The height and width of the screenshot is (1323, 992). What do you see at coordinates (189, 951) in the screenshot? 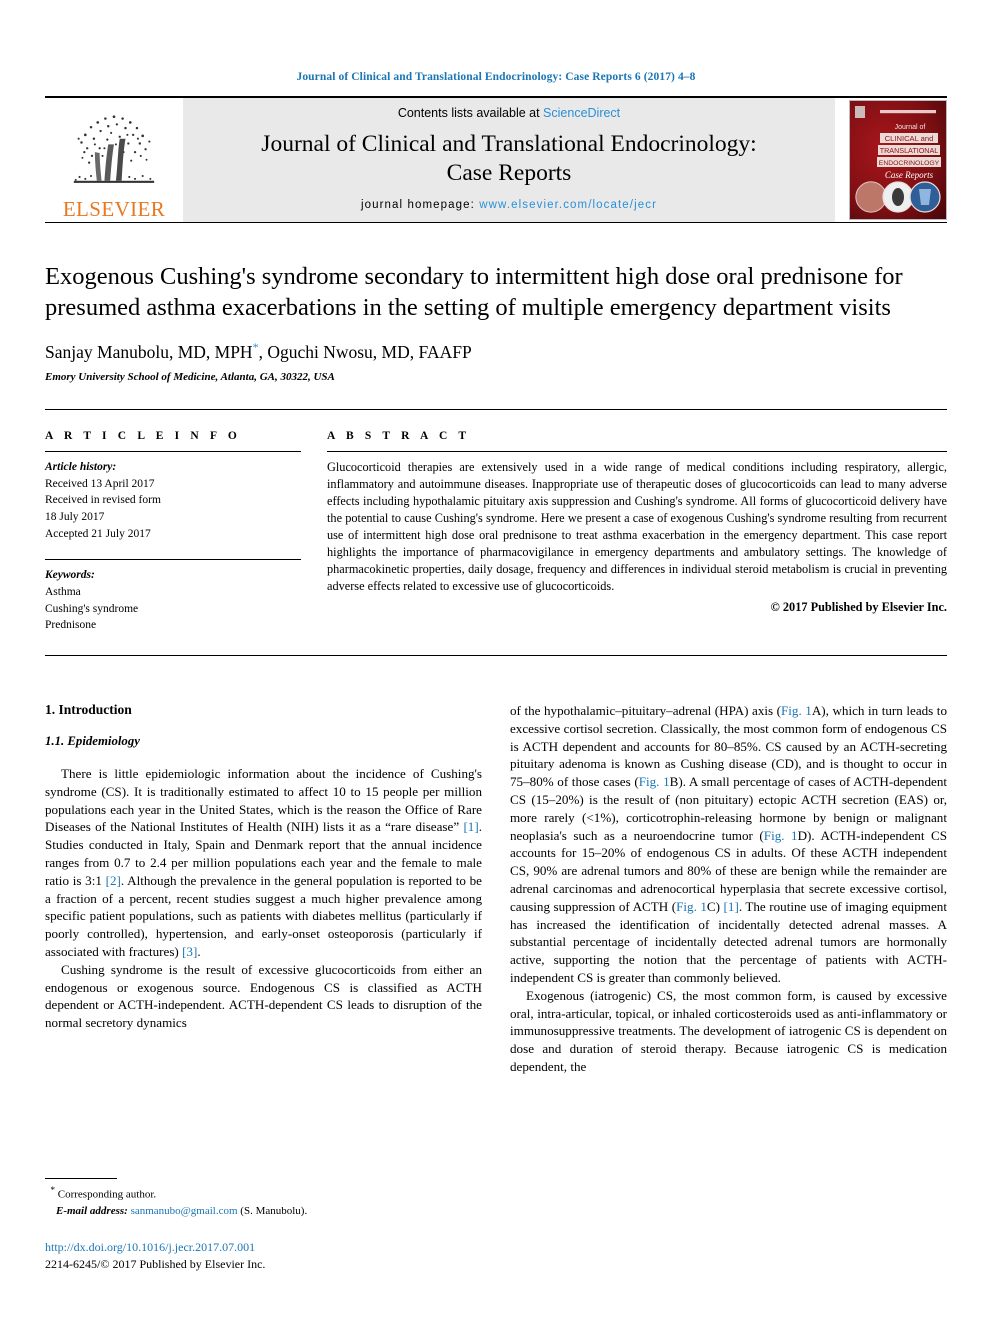
I see `citation-ref-3: [3]` at bounding box center [189, 951].